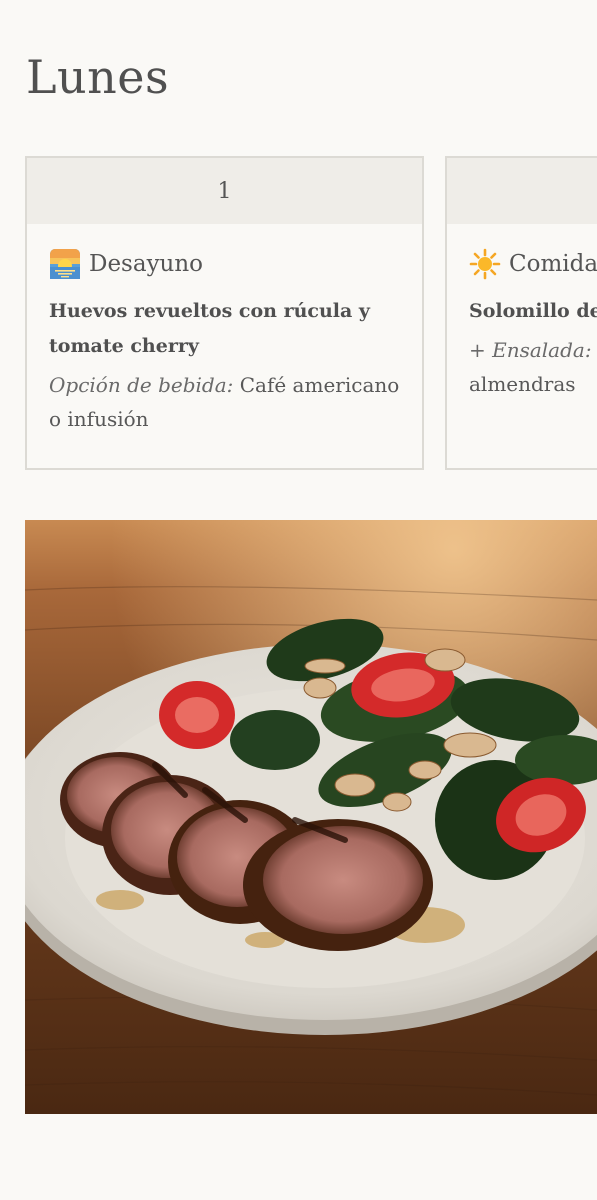 This screenshot has width=597, height=1200. What do you see at coordinates (485, 264) in the screenshot?
I see `sun-icon` at bounding box center [485, 264].